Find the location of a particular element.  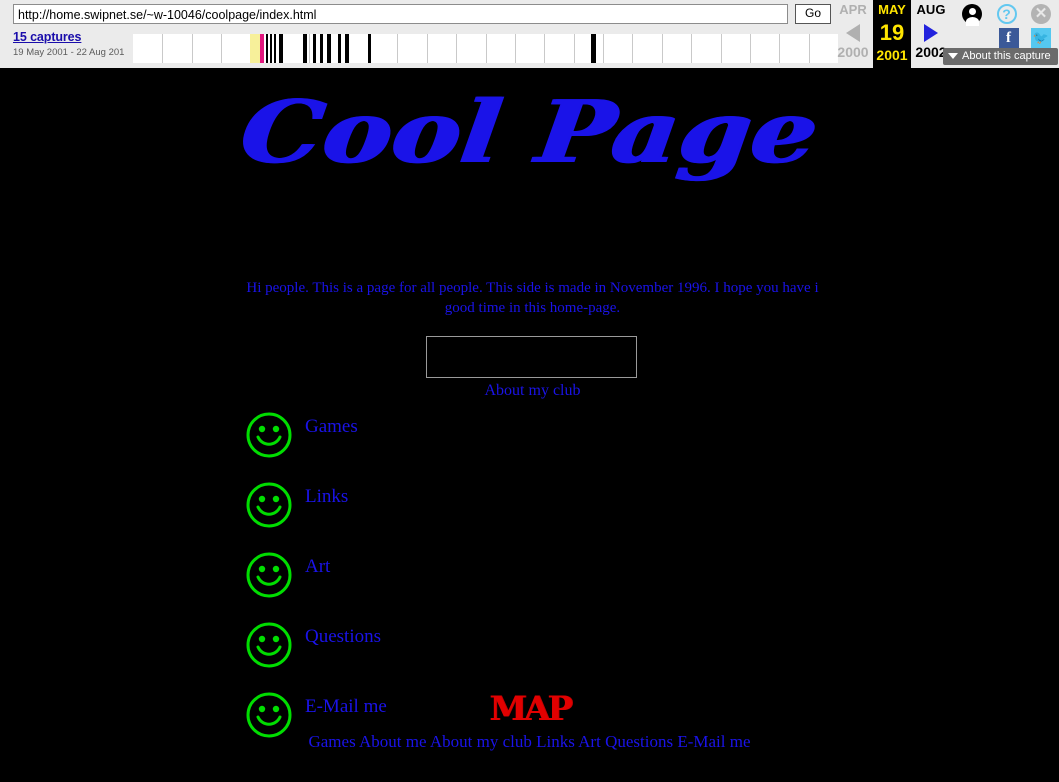

go-button: Go is located at coordinates (813, 14).